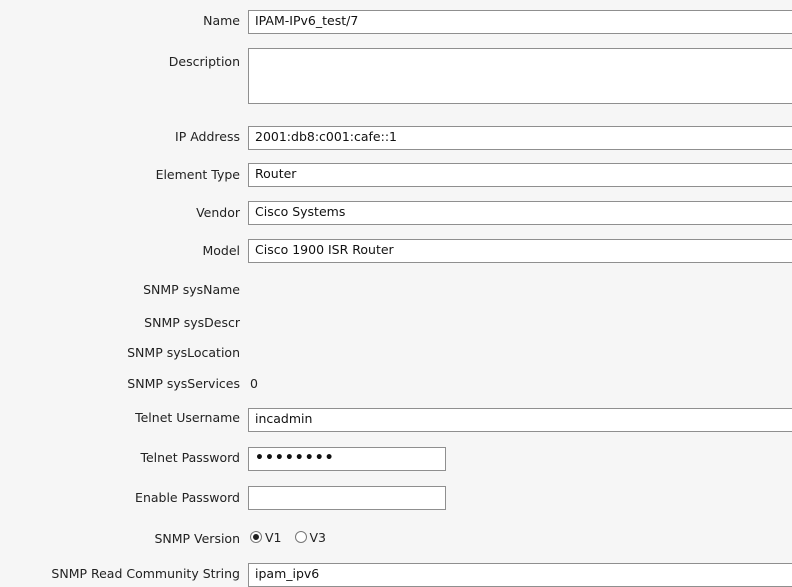 Image resolution: width=792 pixels, height=587 pixels. Describe the element at coordinates (300, 537) in the screenshot. I see `radio-unselected-icon` at that location.